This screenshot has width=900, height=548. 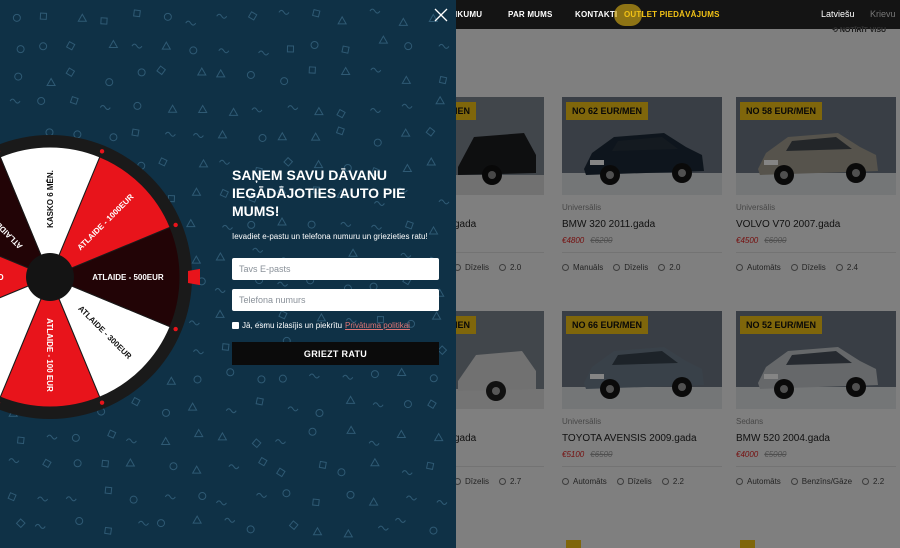 I want to click on phone-input, so click(x=335, y=300).